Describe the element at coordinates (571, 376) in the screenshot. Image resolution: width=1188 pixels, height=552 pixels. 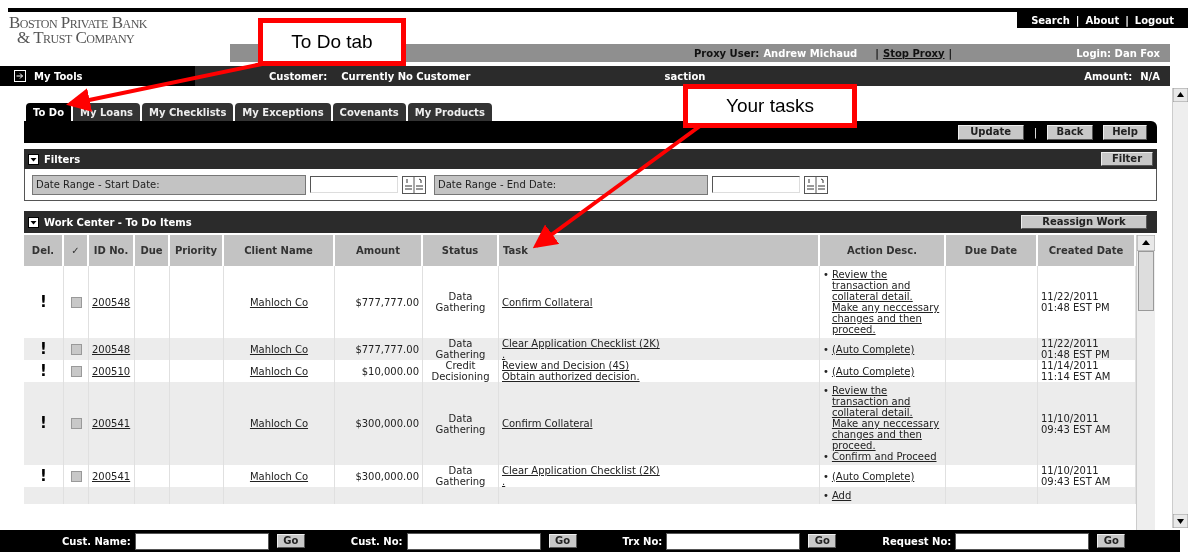
I see `task-link: Obtain authorized decision.` at that location.